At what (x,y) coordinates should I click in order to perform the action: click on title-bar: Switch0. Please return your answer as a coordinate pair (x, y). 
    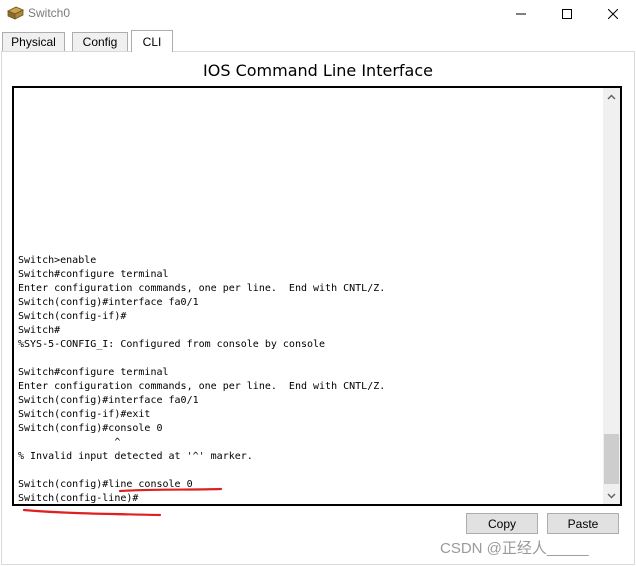
    Looking at the image, I should click on (318, 14).